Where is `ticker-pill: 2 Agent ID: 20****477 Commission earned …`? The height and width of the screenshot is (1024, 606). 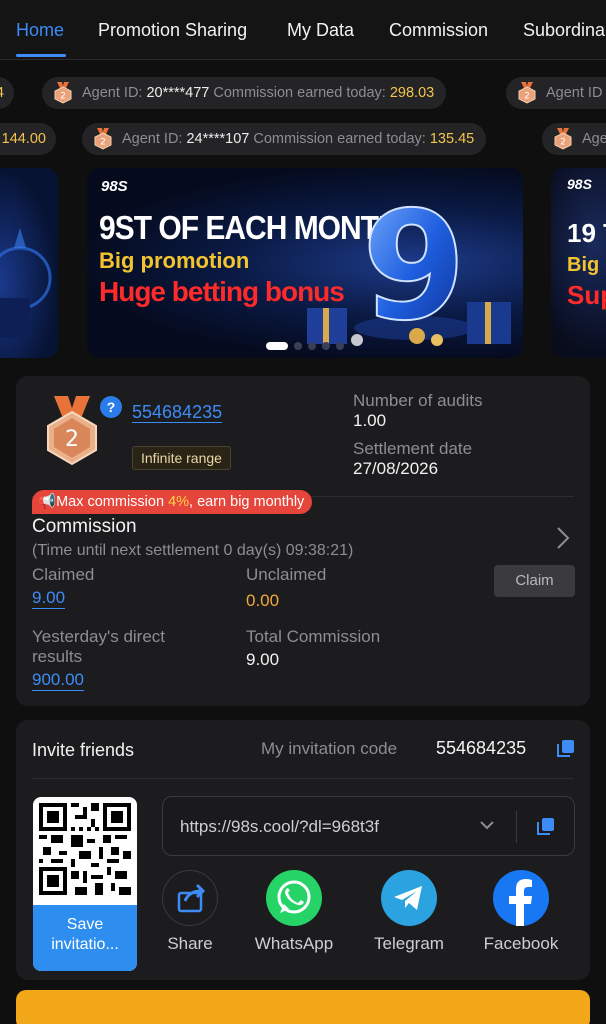 ticker-pill: 2 Agent ID: 20****477 Commission earned … is located at coordinates (244, 93).